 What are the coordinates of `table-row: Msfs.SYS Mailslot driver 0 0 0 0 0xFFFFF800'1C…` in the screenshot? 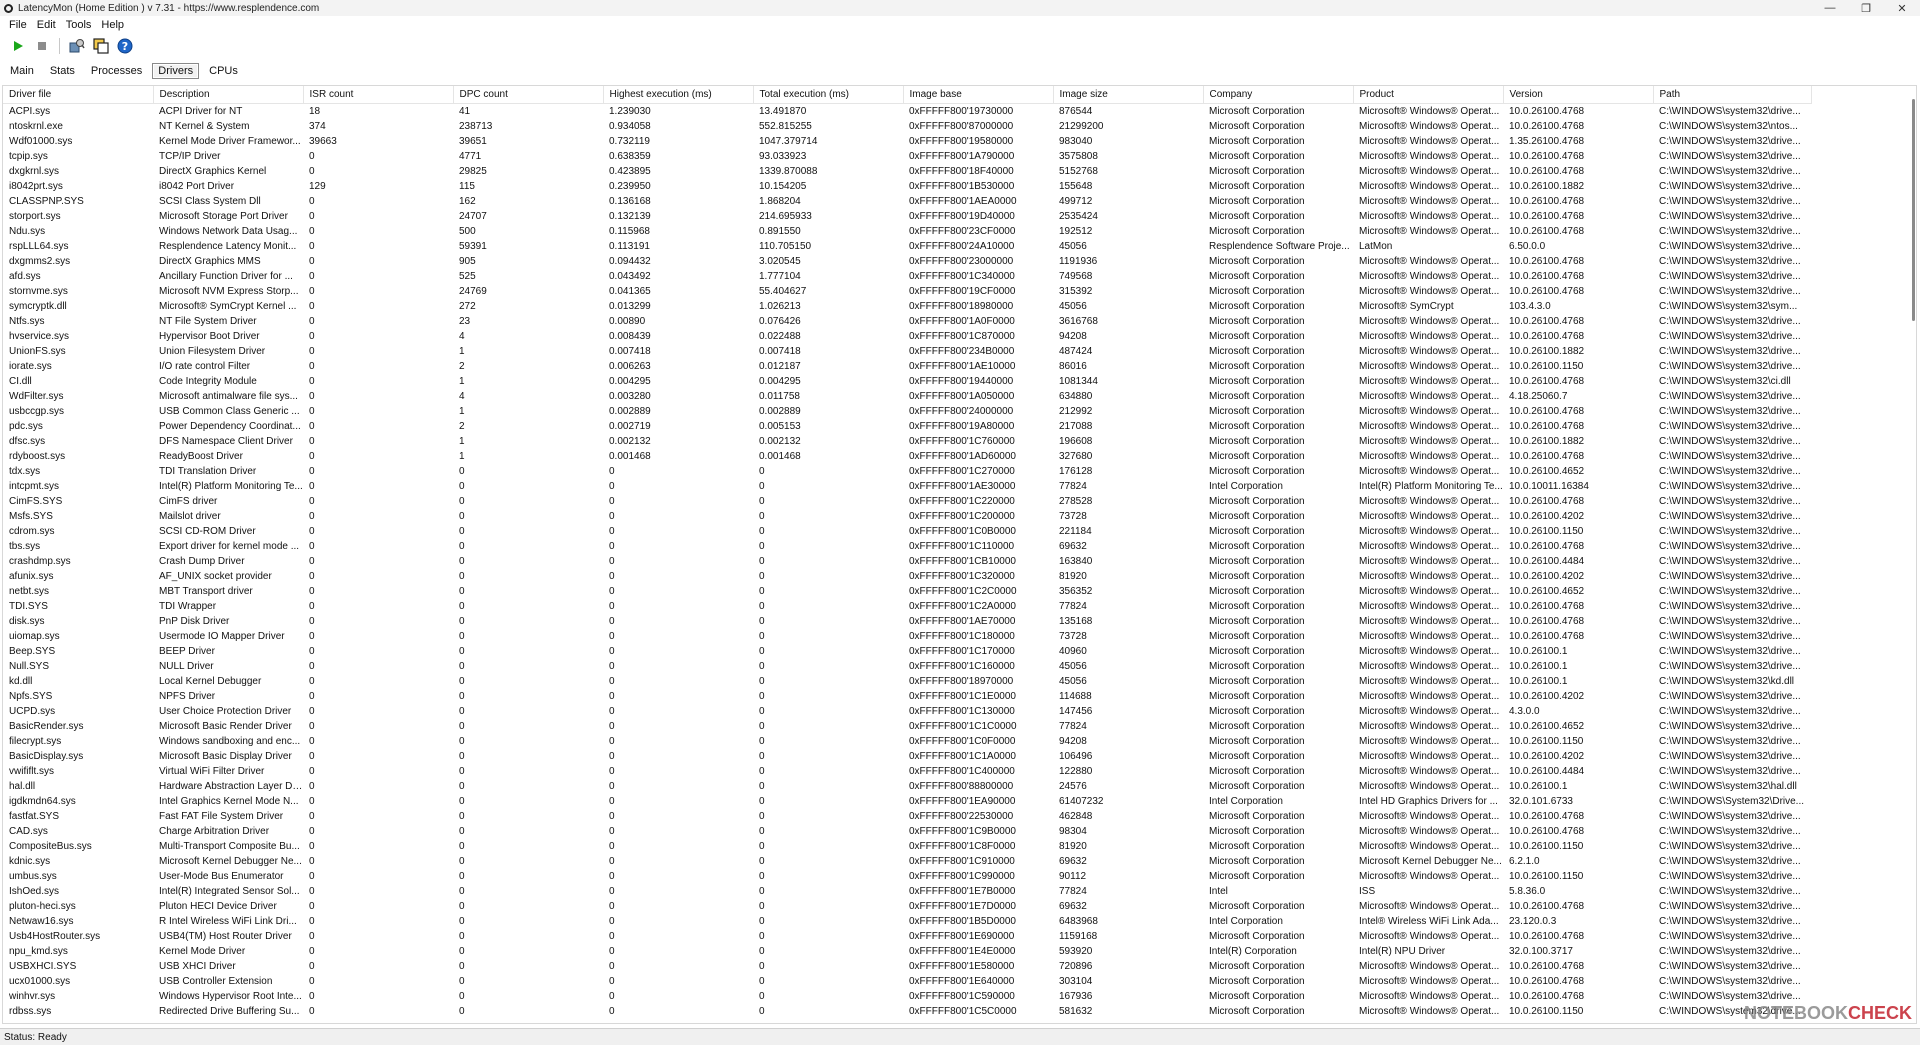 It's located at (907, 516).